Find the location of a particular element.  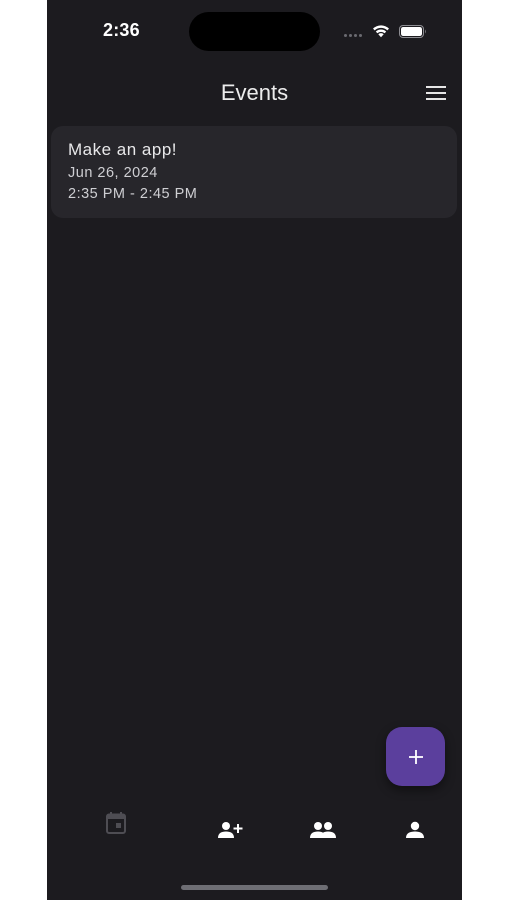

add-event-button is located at coordinates (415, 756).